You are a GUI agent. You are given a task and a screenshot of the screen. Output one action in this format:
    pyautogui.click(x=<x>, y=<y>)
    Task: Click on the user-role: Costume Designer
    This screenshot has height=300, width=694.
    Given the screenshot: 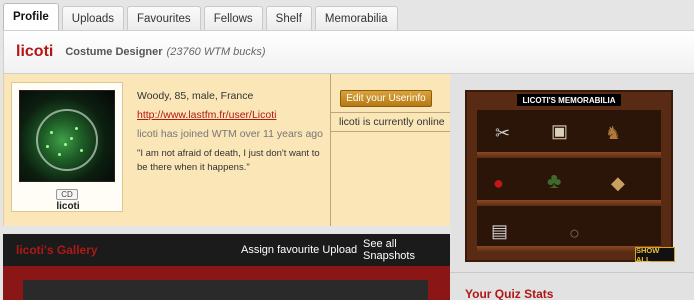 What is the action you would take?
    pyautogui.click(x=114, y=52)
    